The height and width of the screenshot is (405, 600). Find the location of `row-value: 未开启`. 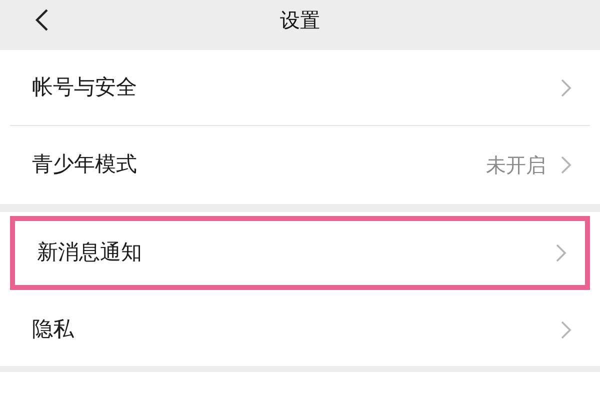

row-value: 未开启 is located at coordinates (516, 165).